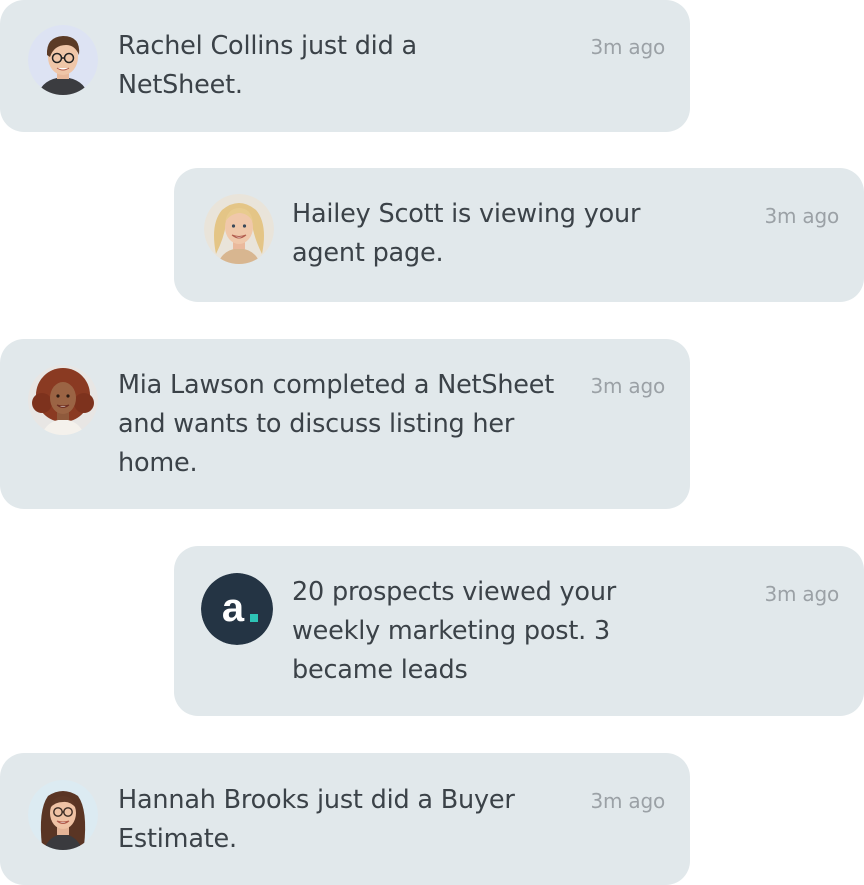 Image resolution: width=864 pixels, height=885 pixels. Describe the element at coordinates (233, 608) in the screenshot. I see `logo-letter: a` at that location.